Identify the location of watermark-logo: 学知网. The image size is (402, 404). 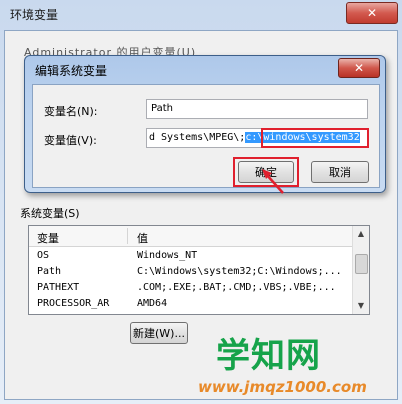
(268, 356).